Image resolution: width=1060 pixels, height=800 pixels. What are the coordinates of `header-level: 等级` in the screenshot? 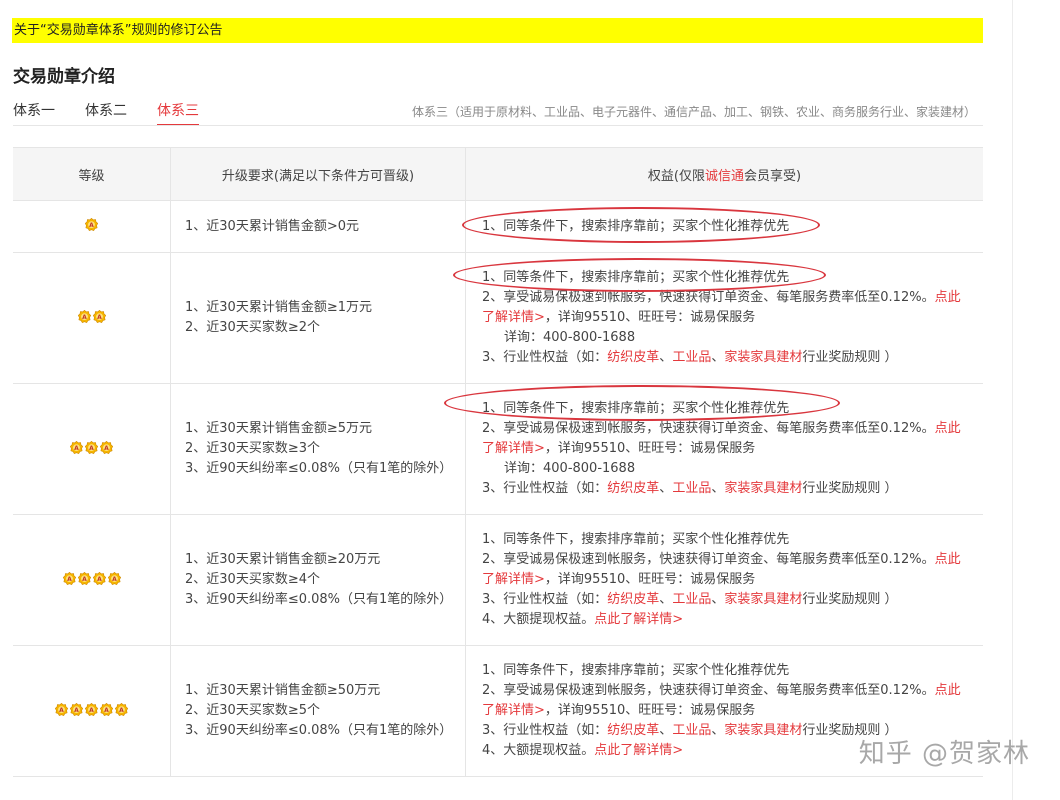 It's located at (92, 174).